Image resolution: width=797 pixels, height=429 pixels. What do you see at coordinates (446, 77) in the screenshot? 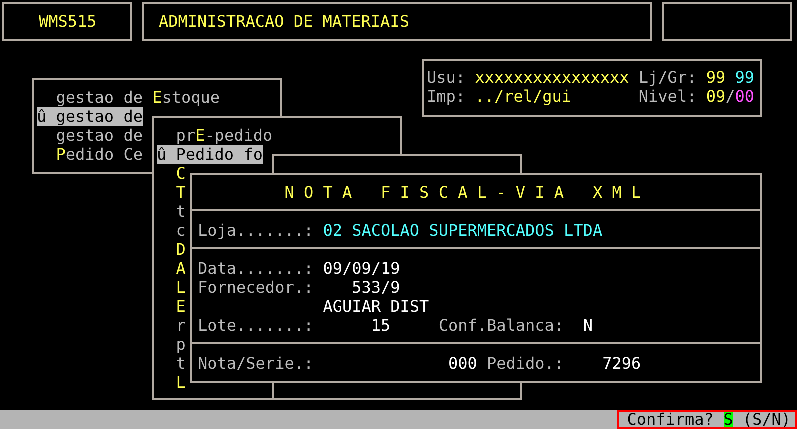
I see `field-label: Usu:` at bounding box center [446, 77].